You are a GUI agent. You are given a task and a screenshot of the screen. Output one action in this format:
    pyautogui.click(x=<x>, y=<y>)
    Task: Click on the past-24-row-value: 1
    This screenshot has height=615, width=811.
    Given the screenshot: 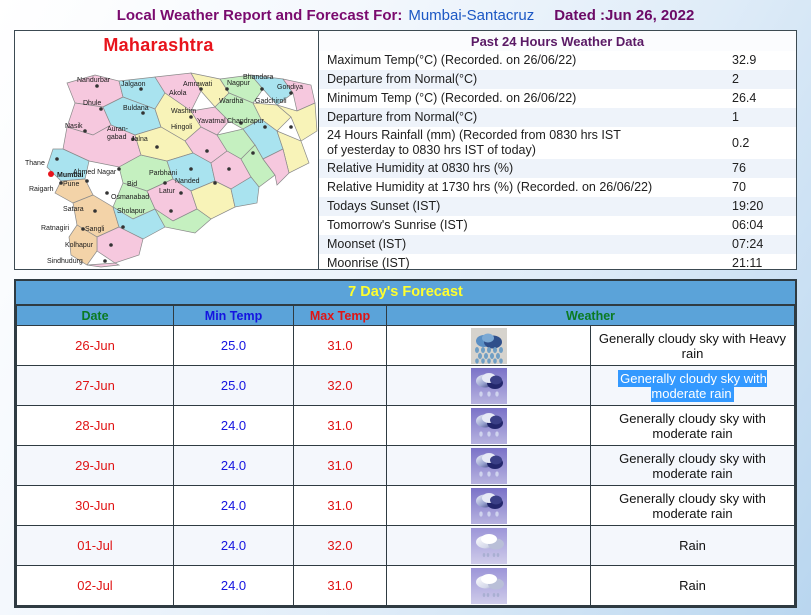 What is the action you would take?
    pyautogui.click(x=735, y=117)
    